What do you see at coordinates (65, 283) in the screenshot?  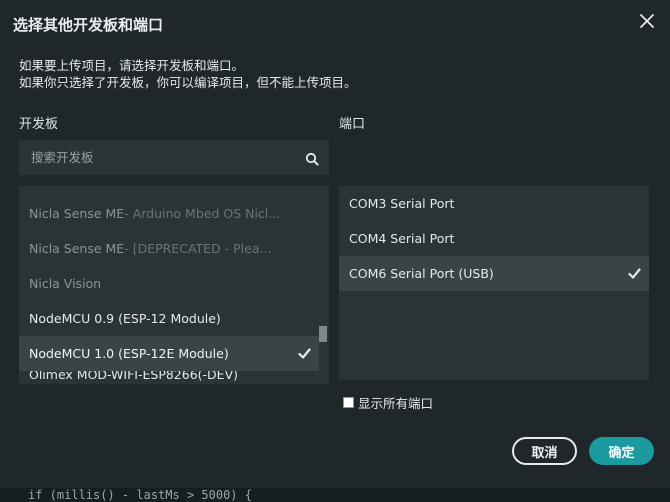 I see `board-name: Nicla Vision` at bounding box center [65, 283].